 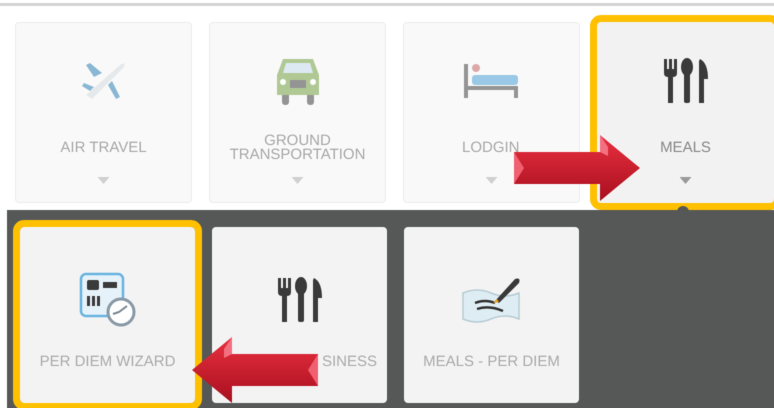 I want to click on per-diem-wizard-icon, so click(x=107, y=300).